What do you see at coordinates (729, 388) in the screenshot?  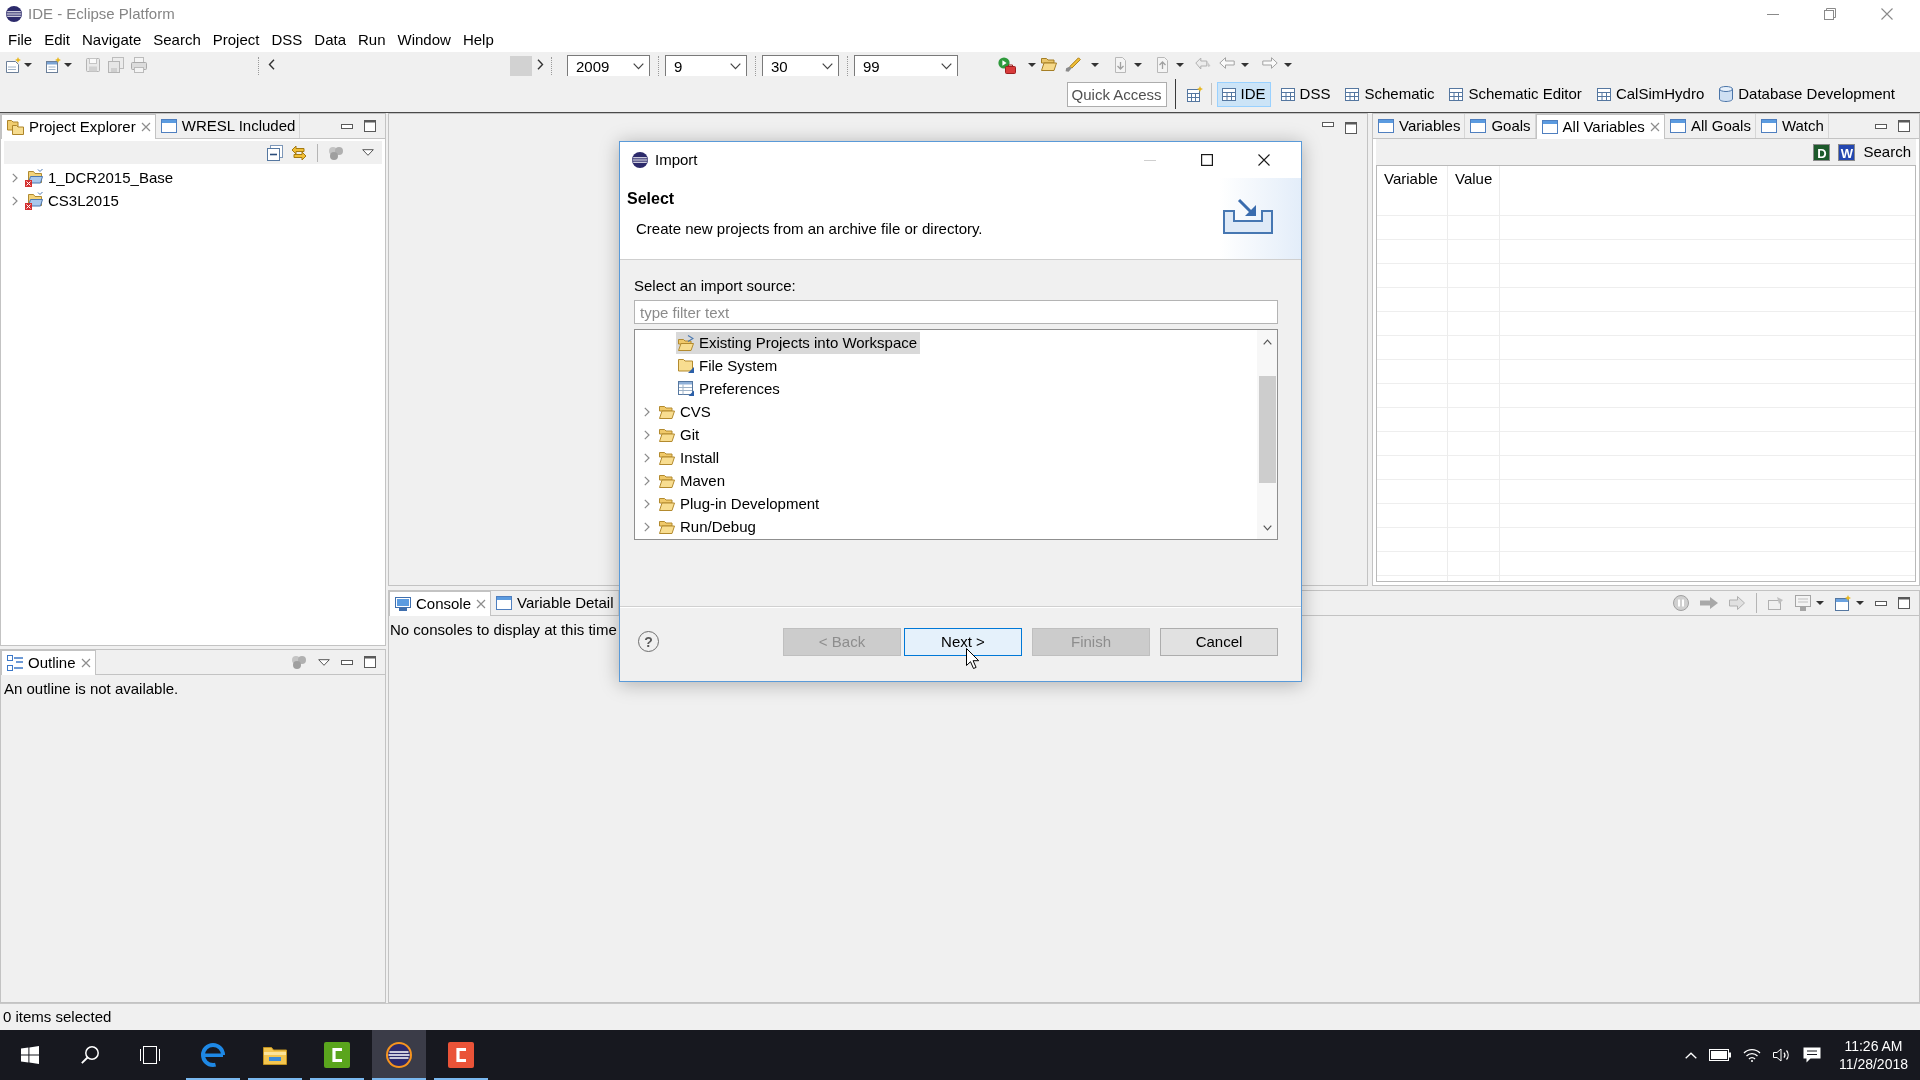 I see `tree-item: Preferences` at bounding box center [729, 388].